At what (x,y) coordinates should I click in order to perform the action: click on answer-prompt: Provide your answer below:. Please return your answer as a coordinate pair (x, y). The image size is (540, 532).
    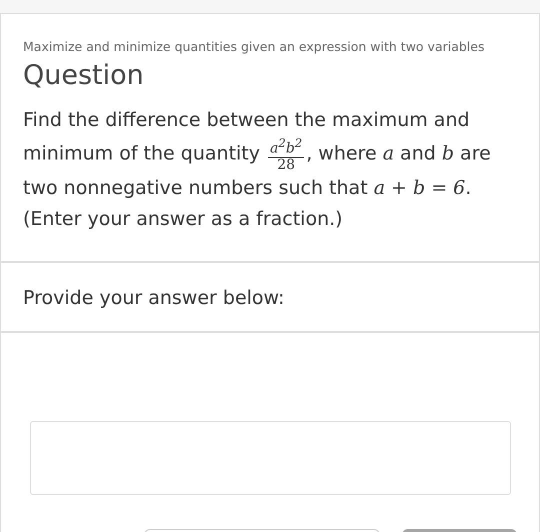
    Looking at the image, I should click on (154, 297).